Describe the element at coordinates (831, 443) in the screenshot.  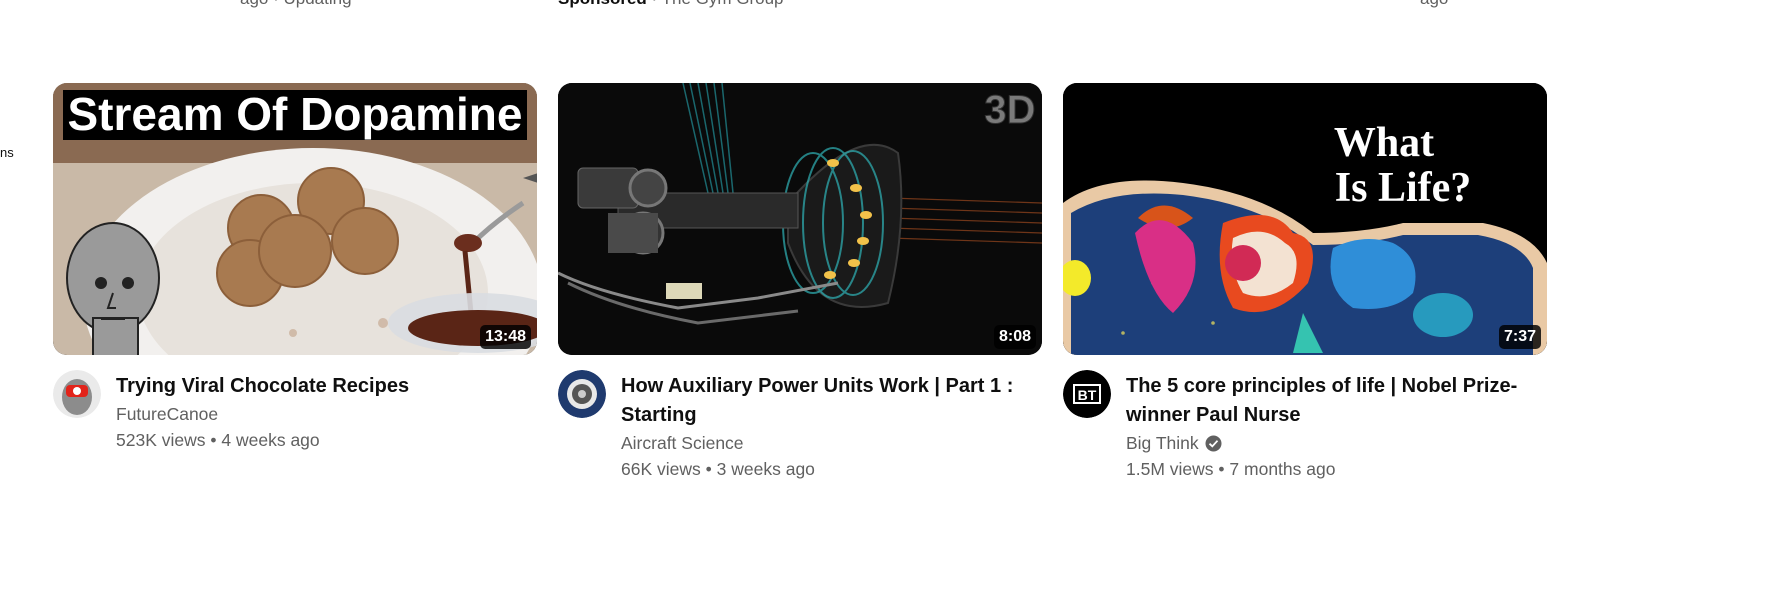
I see `channel-name-row: Aircraft Science` at that location.